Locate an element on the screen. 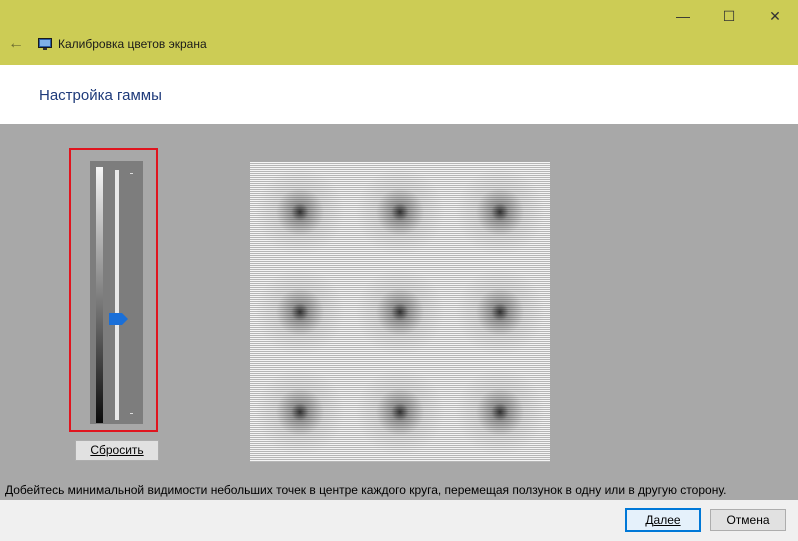  next-button-label: алее is located at coordinates (667, 520).